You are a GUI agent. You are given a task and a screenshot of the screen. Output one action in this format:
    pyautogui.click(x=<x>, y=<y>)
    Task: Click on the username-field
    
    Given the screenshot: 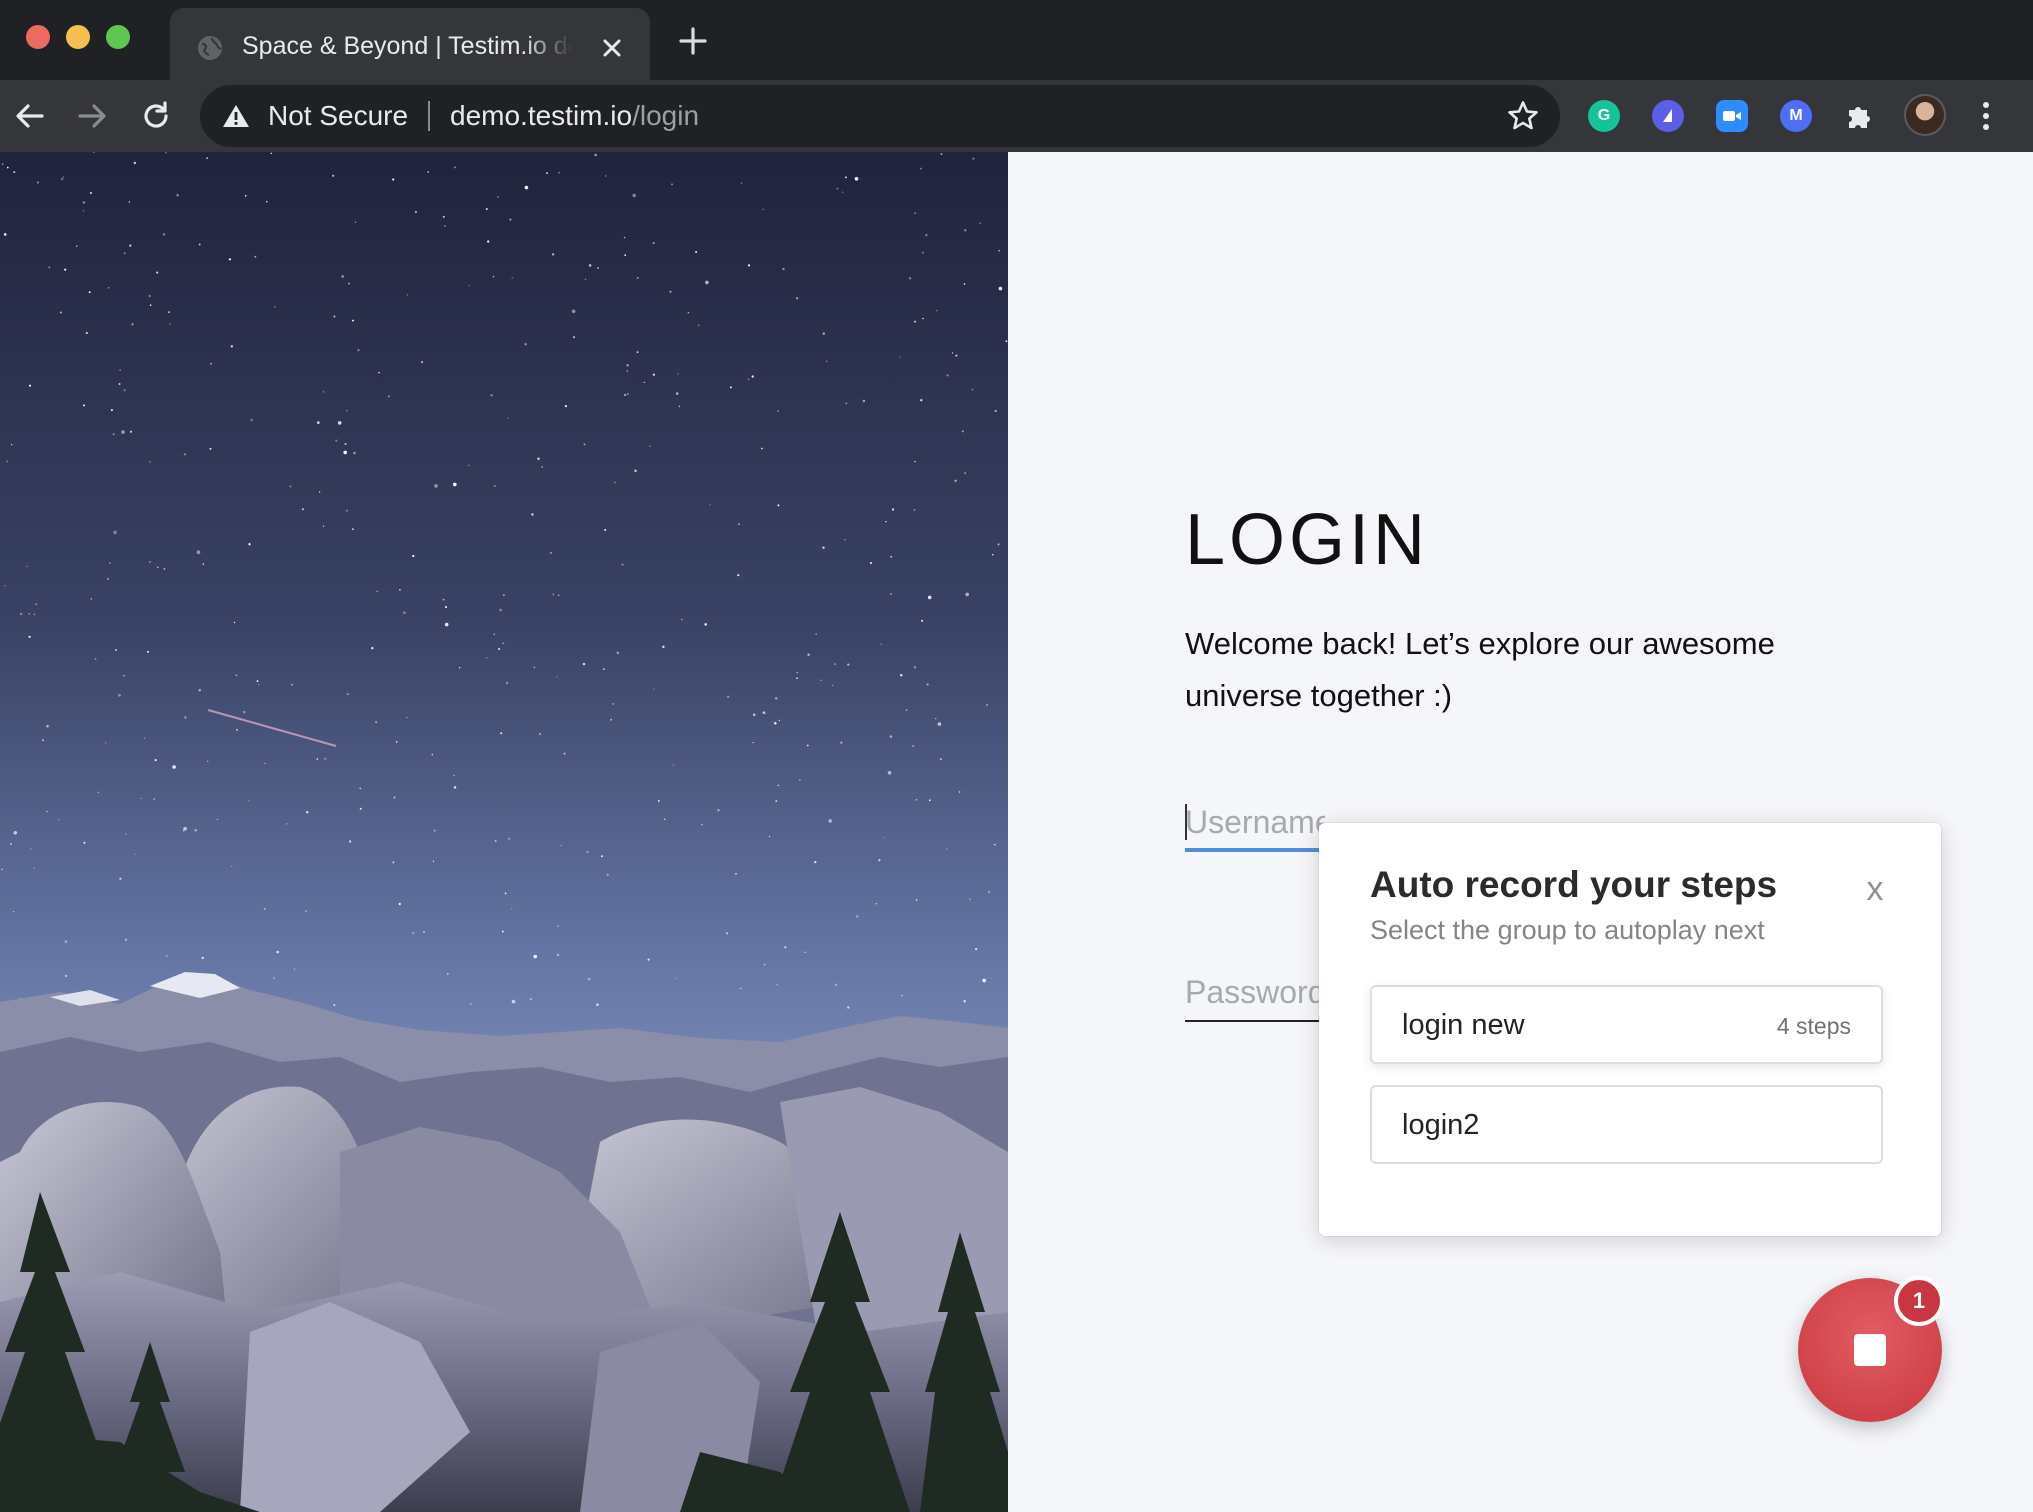 What is the action you would take?
    pyautogui.click(x=1255, y=827)
    